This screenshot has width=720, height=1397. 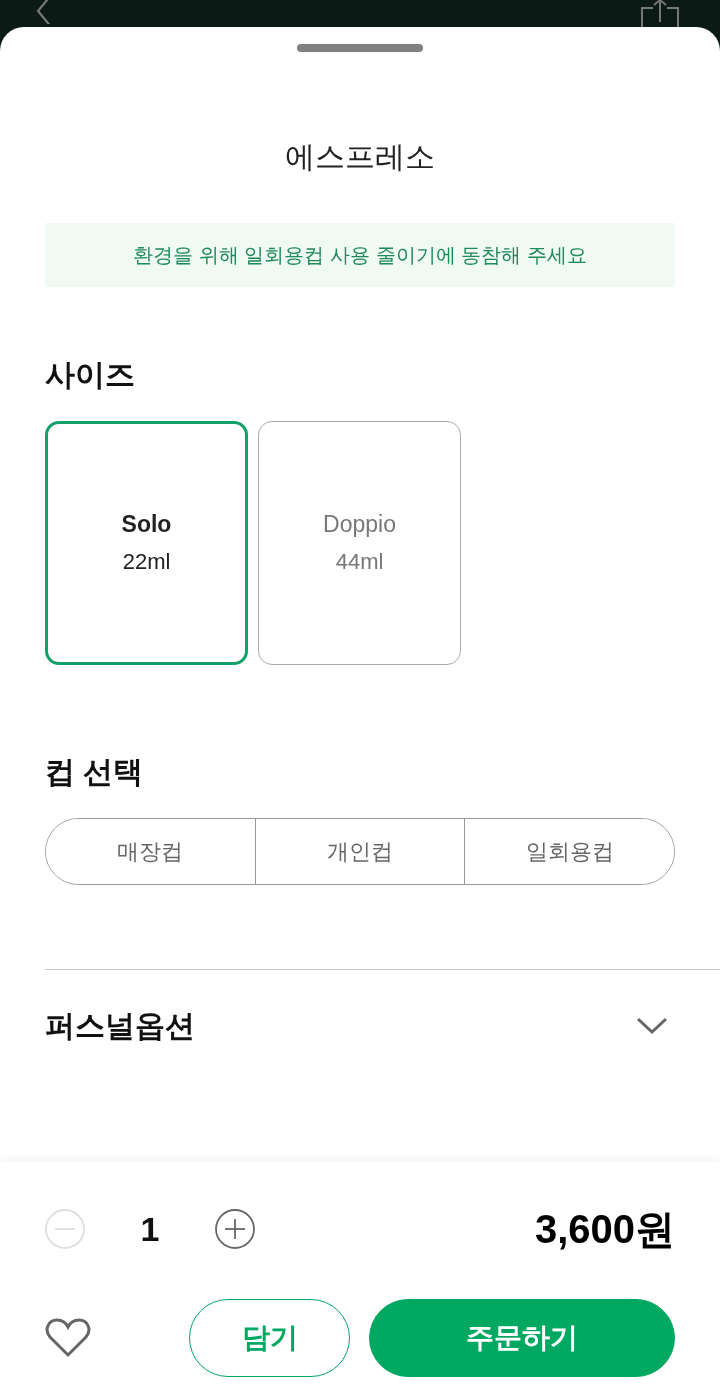 What do you see at coordinates (660, 13) in the screenshot?
I see `share-icon` at bounding box center [660, 13].